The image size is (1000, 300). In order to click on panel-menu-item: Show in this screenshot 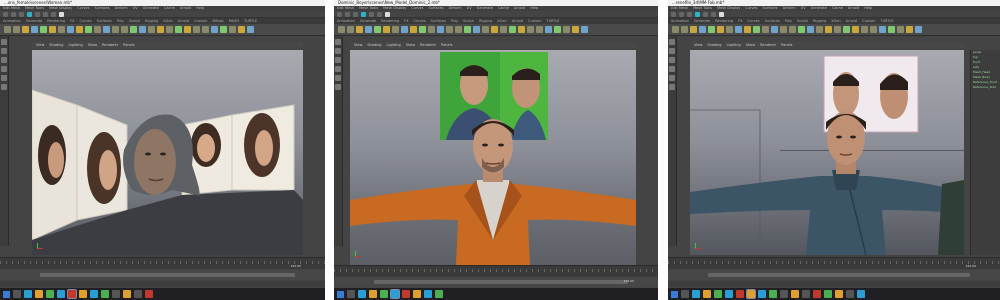, I will do `click(92, 45)`.